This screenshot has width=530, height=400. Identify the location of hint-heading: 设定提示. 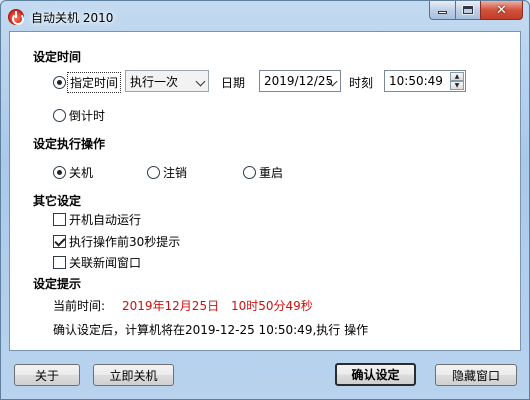
(57, 284).